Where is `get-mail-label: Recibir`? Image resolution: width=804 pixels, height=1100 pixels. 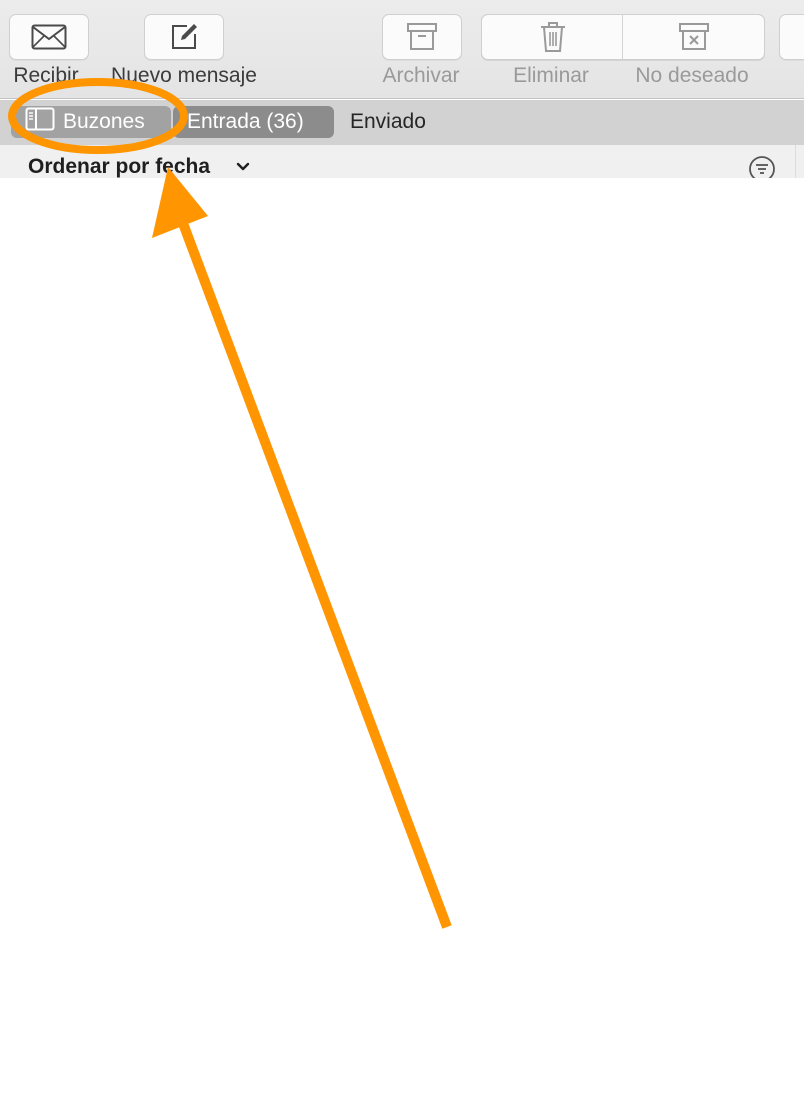 get-mail-label: Recibir is located at coordinates (46, 75).